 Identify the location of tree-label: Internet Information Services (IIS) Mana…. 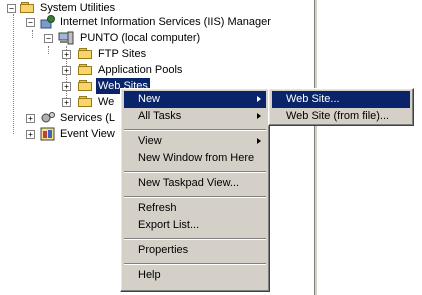
(165, 22).